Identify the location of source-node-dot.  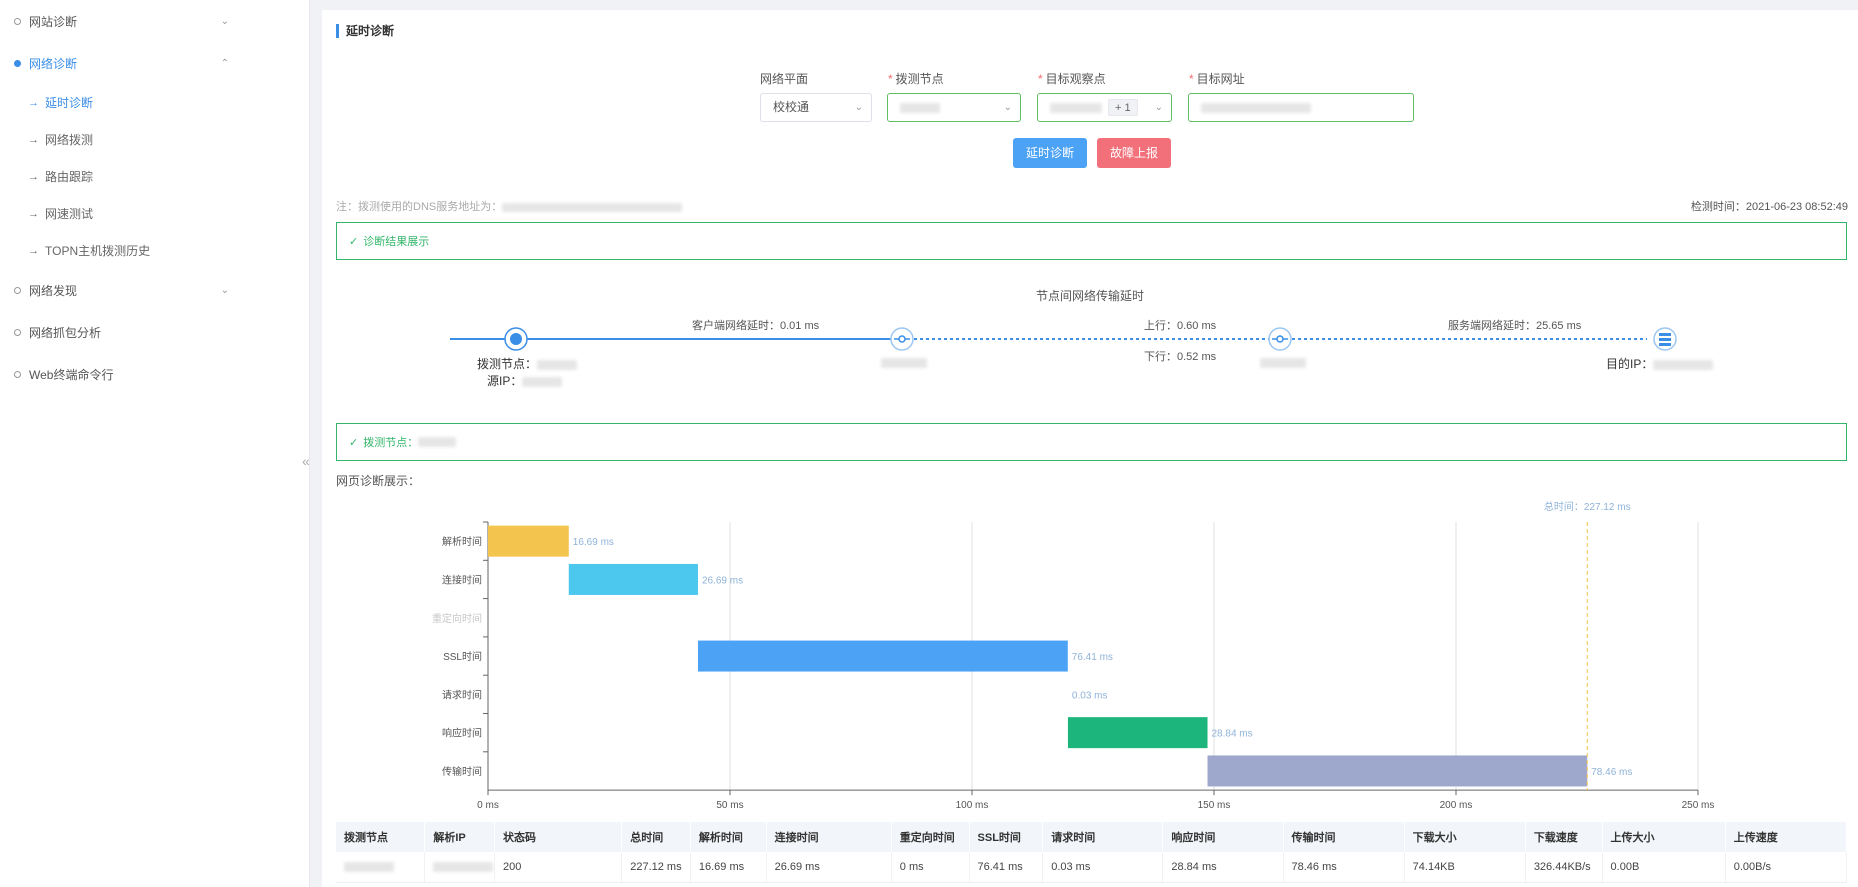
(516, 339).